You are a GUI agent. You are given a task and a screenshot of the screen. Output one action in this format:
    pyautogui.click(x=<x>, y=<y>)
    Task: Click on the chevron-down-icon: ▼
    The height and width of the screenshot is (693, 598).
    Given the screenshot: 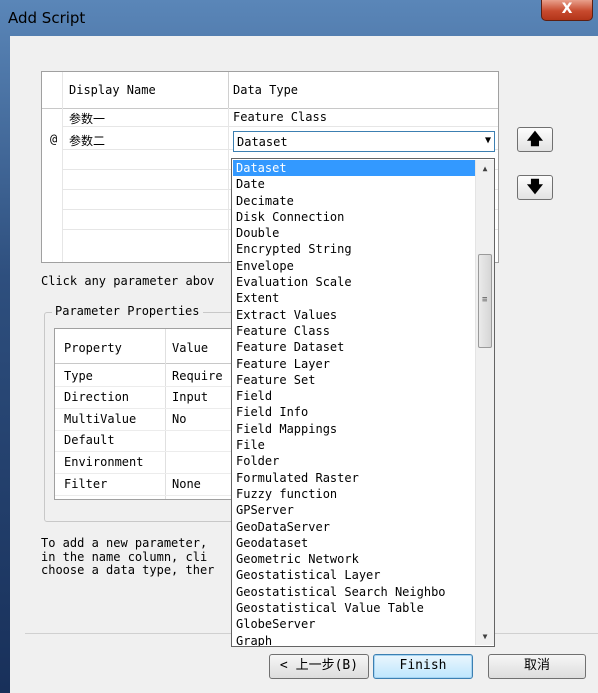 What is the action you would take?
    pyautogui.click(x=488, y=140)
    